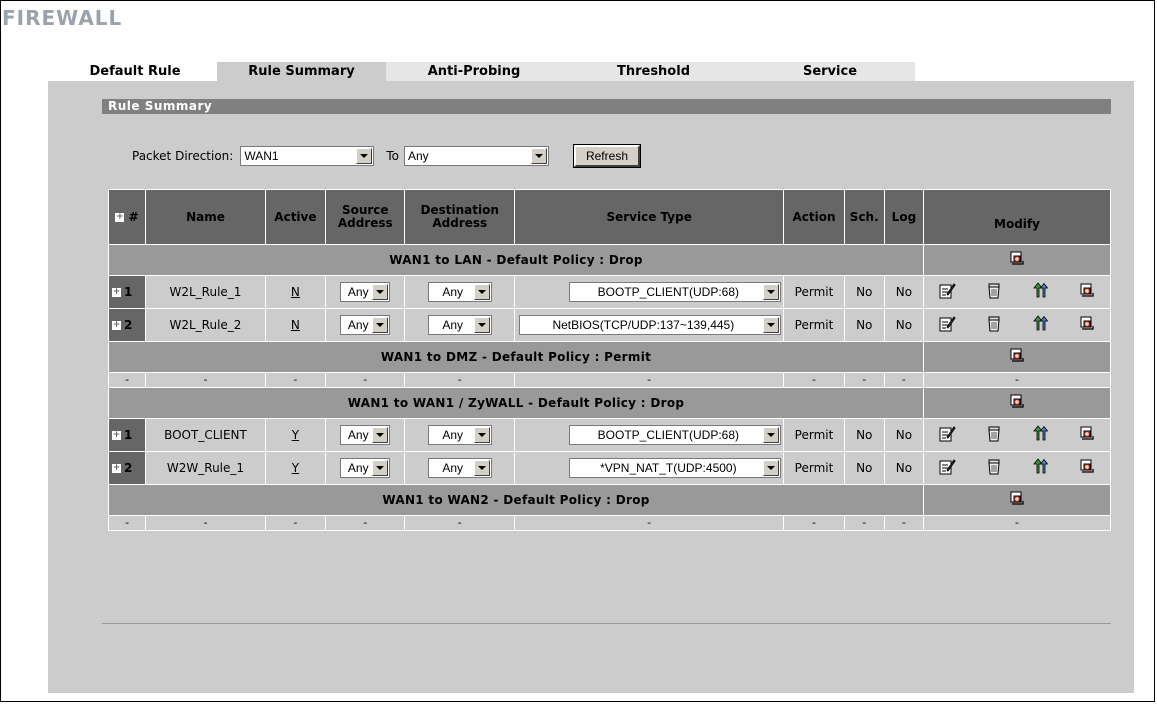 This screenshot has width=1157, height=704. I want to click on direction-from-value: WAN1, so click(261, 156).